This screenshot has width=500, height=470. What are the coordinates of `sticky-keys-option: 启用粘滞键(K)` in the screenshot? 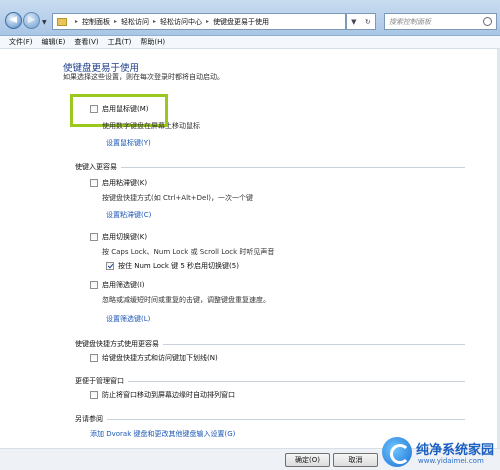 It's located at (118, 183).